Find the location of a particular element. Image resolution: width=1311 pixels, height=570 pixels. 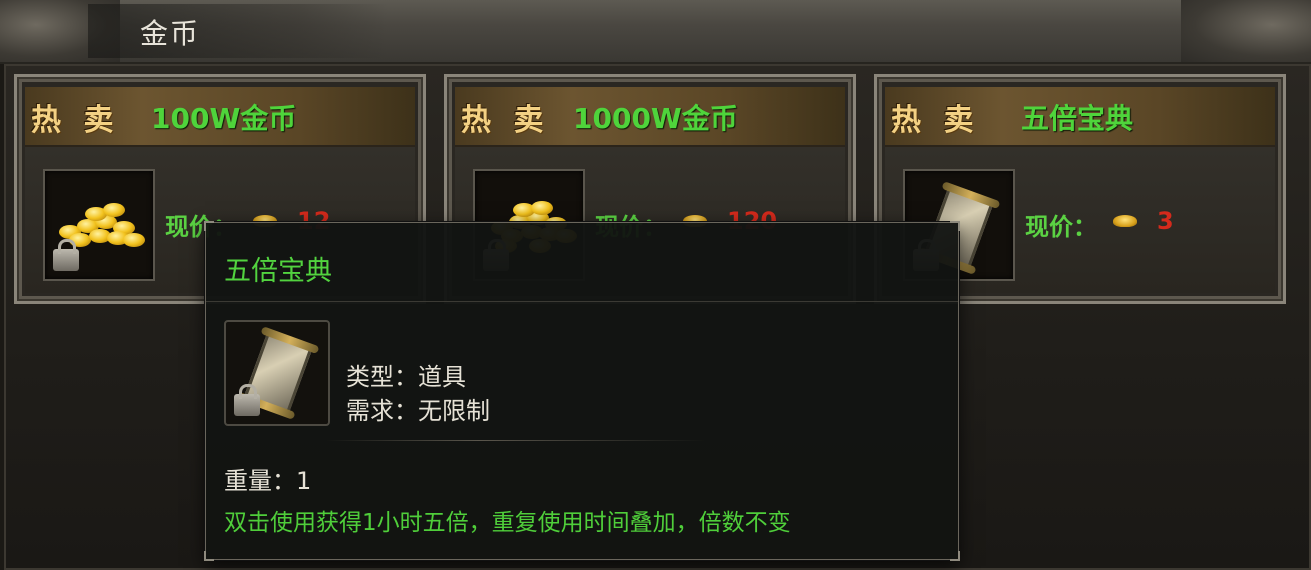

item-name: 100W金币 is located at coordinates (224, 118).